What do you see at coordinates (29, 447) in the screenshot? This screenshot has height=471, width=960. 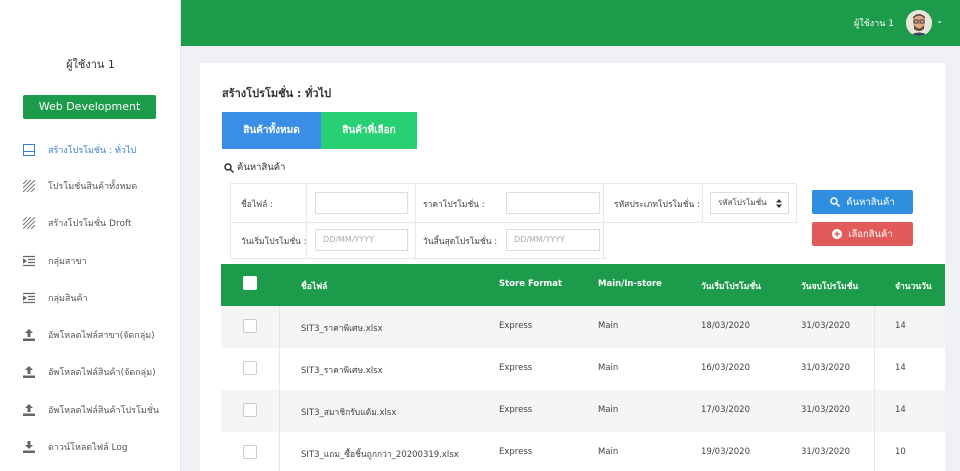 I see `download-icon` at bounding box center [29, 447].